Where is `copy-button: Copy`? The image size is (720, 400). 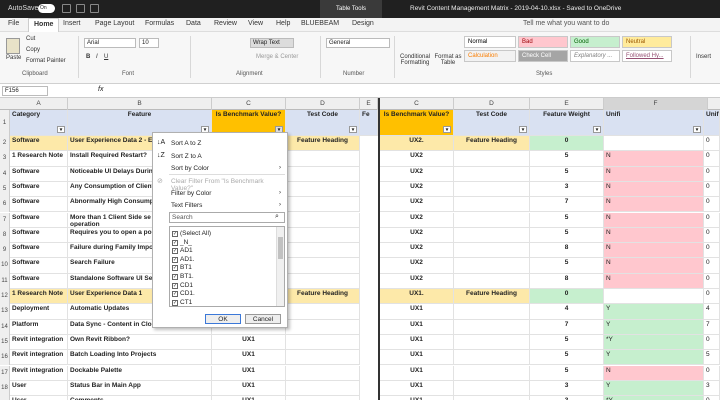
copy-button: Copy is located at coordinates (33, 50).